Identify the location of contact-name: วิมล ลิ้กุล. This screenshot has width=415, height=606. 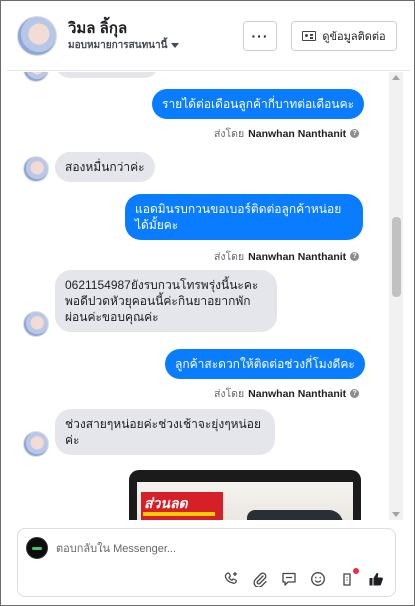
(97, 28).